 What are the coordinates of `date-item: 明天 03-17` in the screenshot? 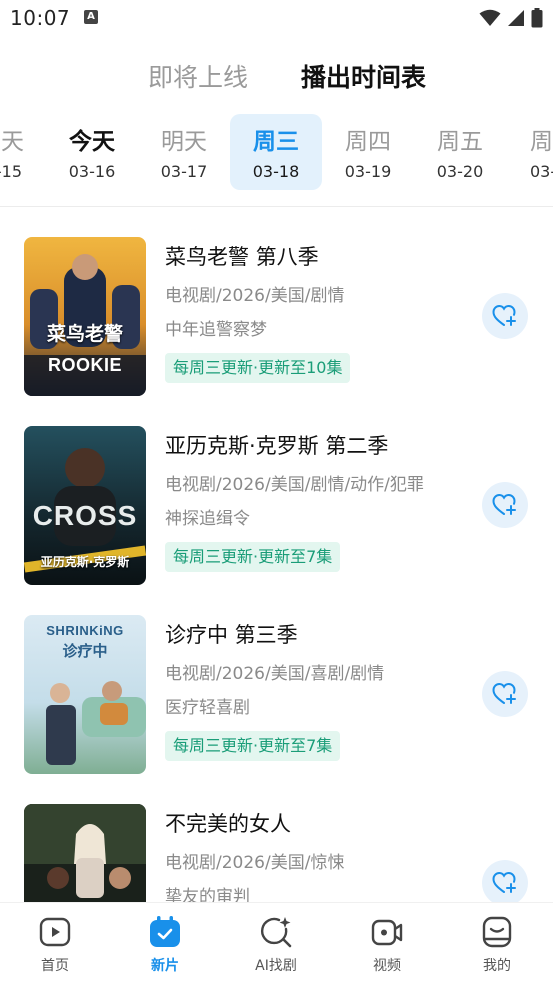 It's located at (184, 152).